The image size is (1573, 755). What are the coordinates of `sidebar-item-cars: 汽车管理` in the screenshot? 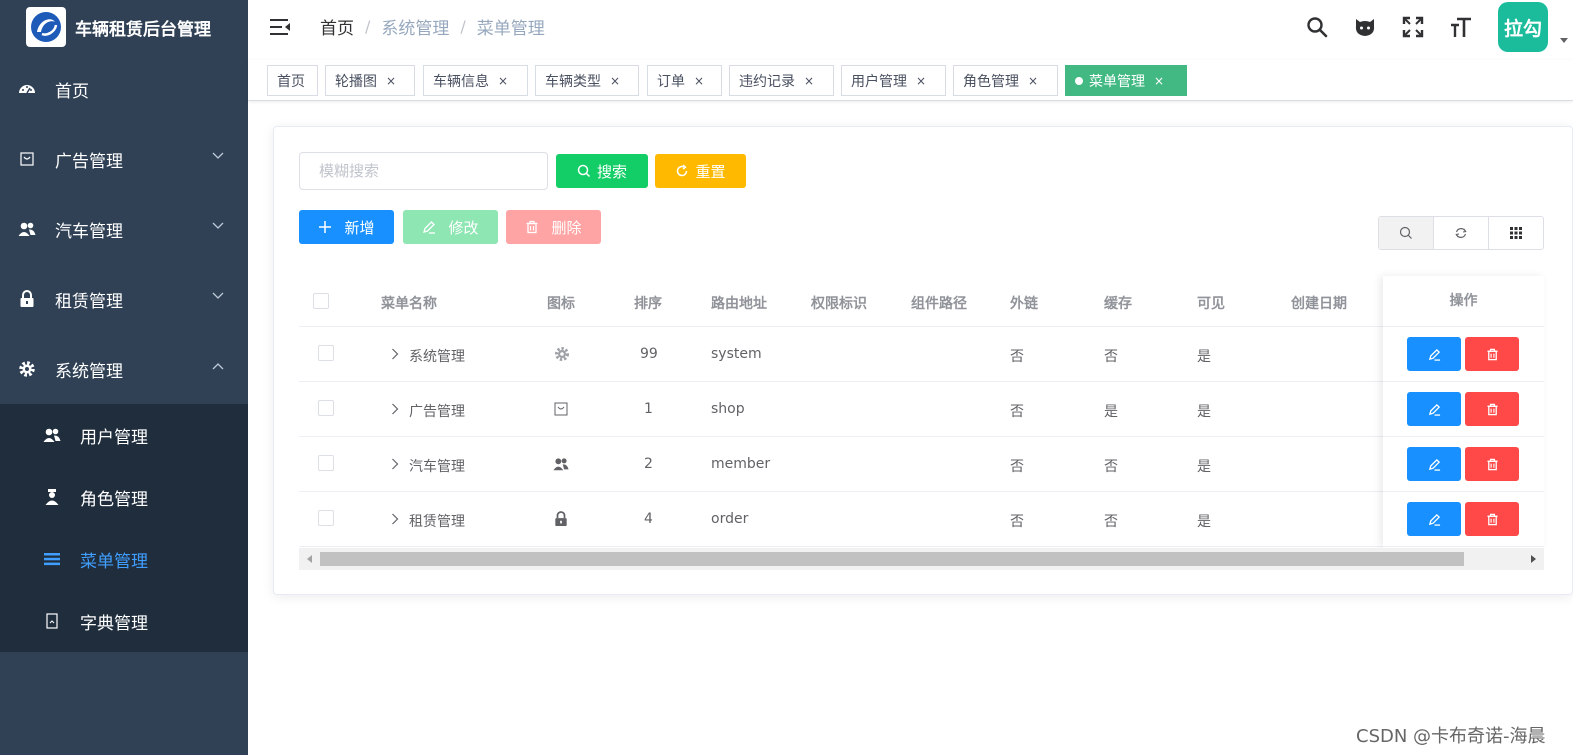 It's located at (124, 229).